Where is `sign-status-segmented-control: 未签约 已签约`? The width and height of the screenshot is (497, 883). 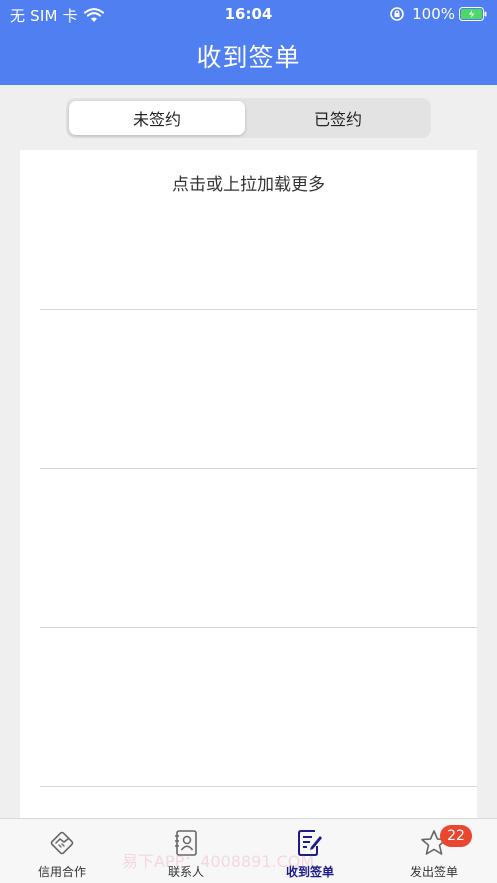
sign-status-segmented-control: 未签约 已签约 is located at coordinates (248, 118).